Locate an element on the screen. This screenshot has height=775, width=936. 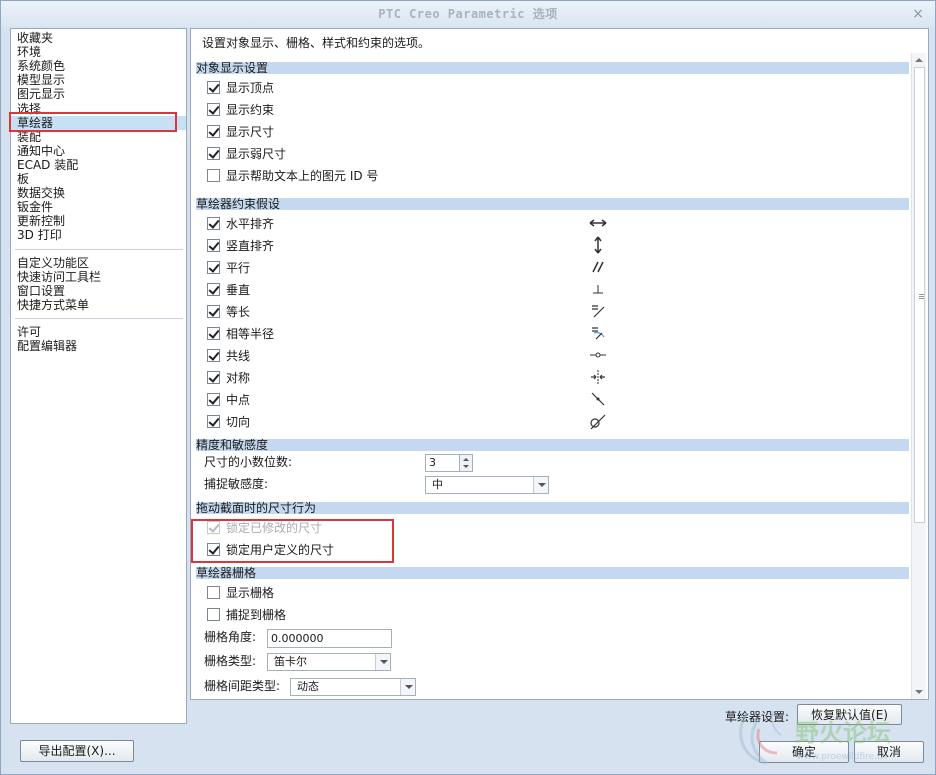
grid-type-value: 笛卡尔 is located at coordinates (290, 661).